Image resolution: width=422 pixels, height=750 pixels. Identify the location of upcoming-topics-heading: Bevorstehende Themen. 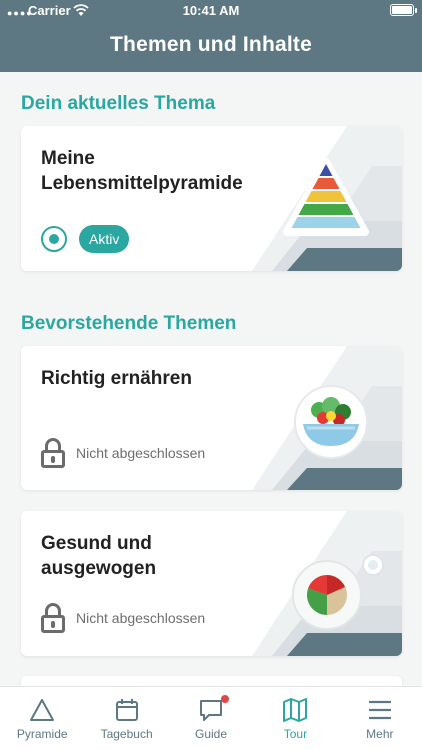
(129, 323).